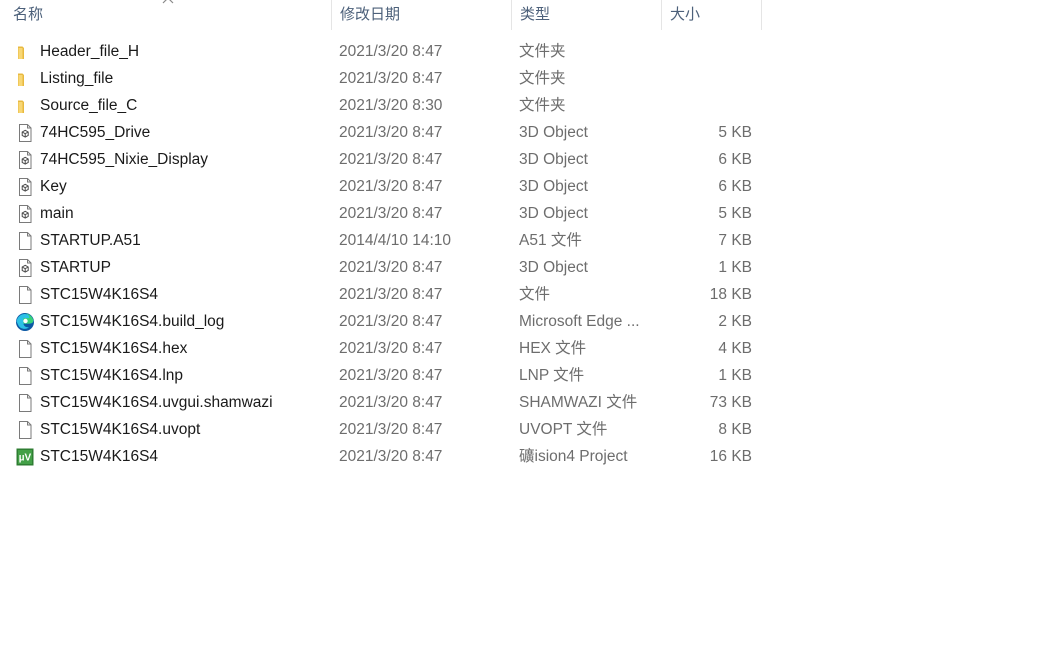  What do you see at coordinates (25, 322) in the screenshot?
I see `edge-icon` at bounding box center [25, 322].